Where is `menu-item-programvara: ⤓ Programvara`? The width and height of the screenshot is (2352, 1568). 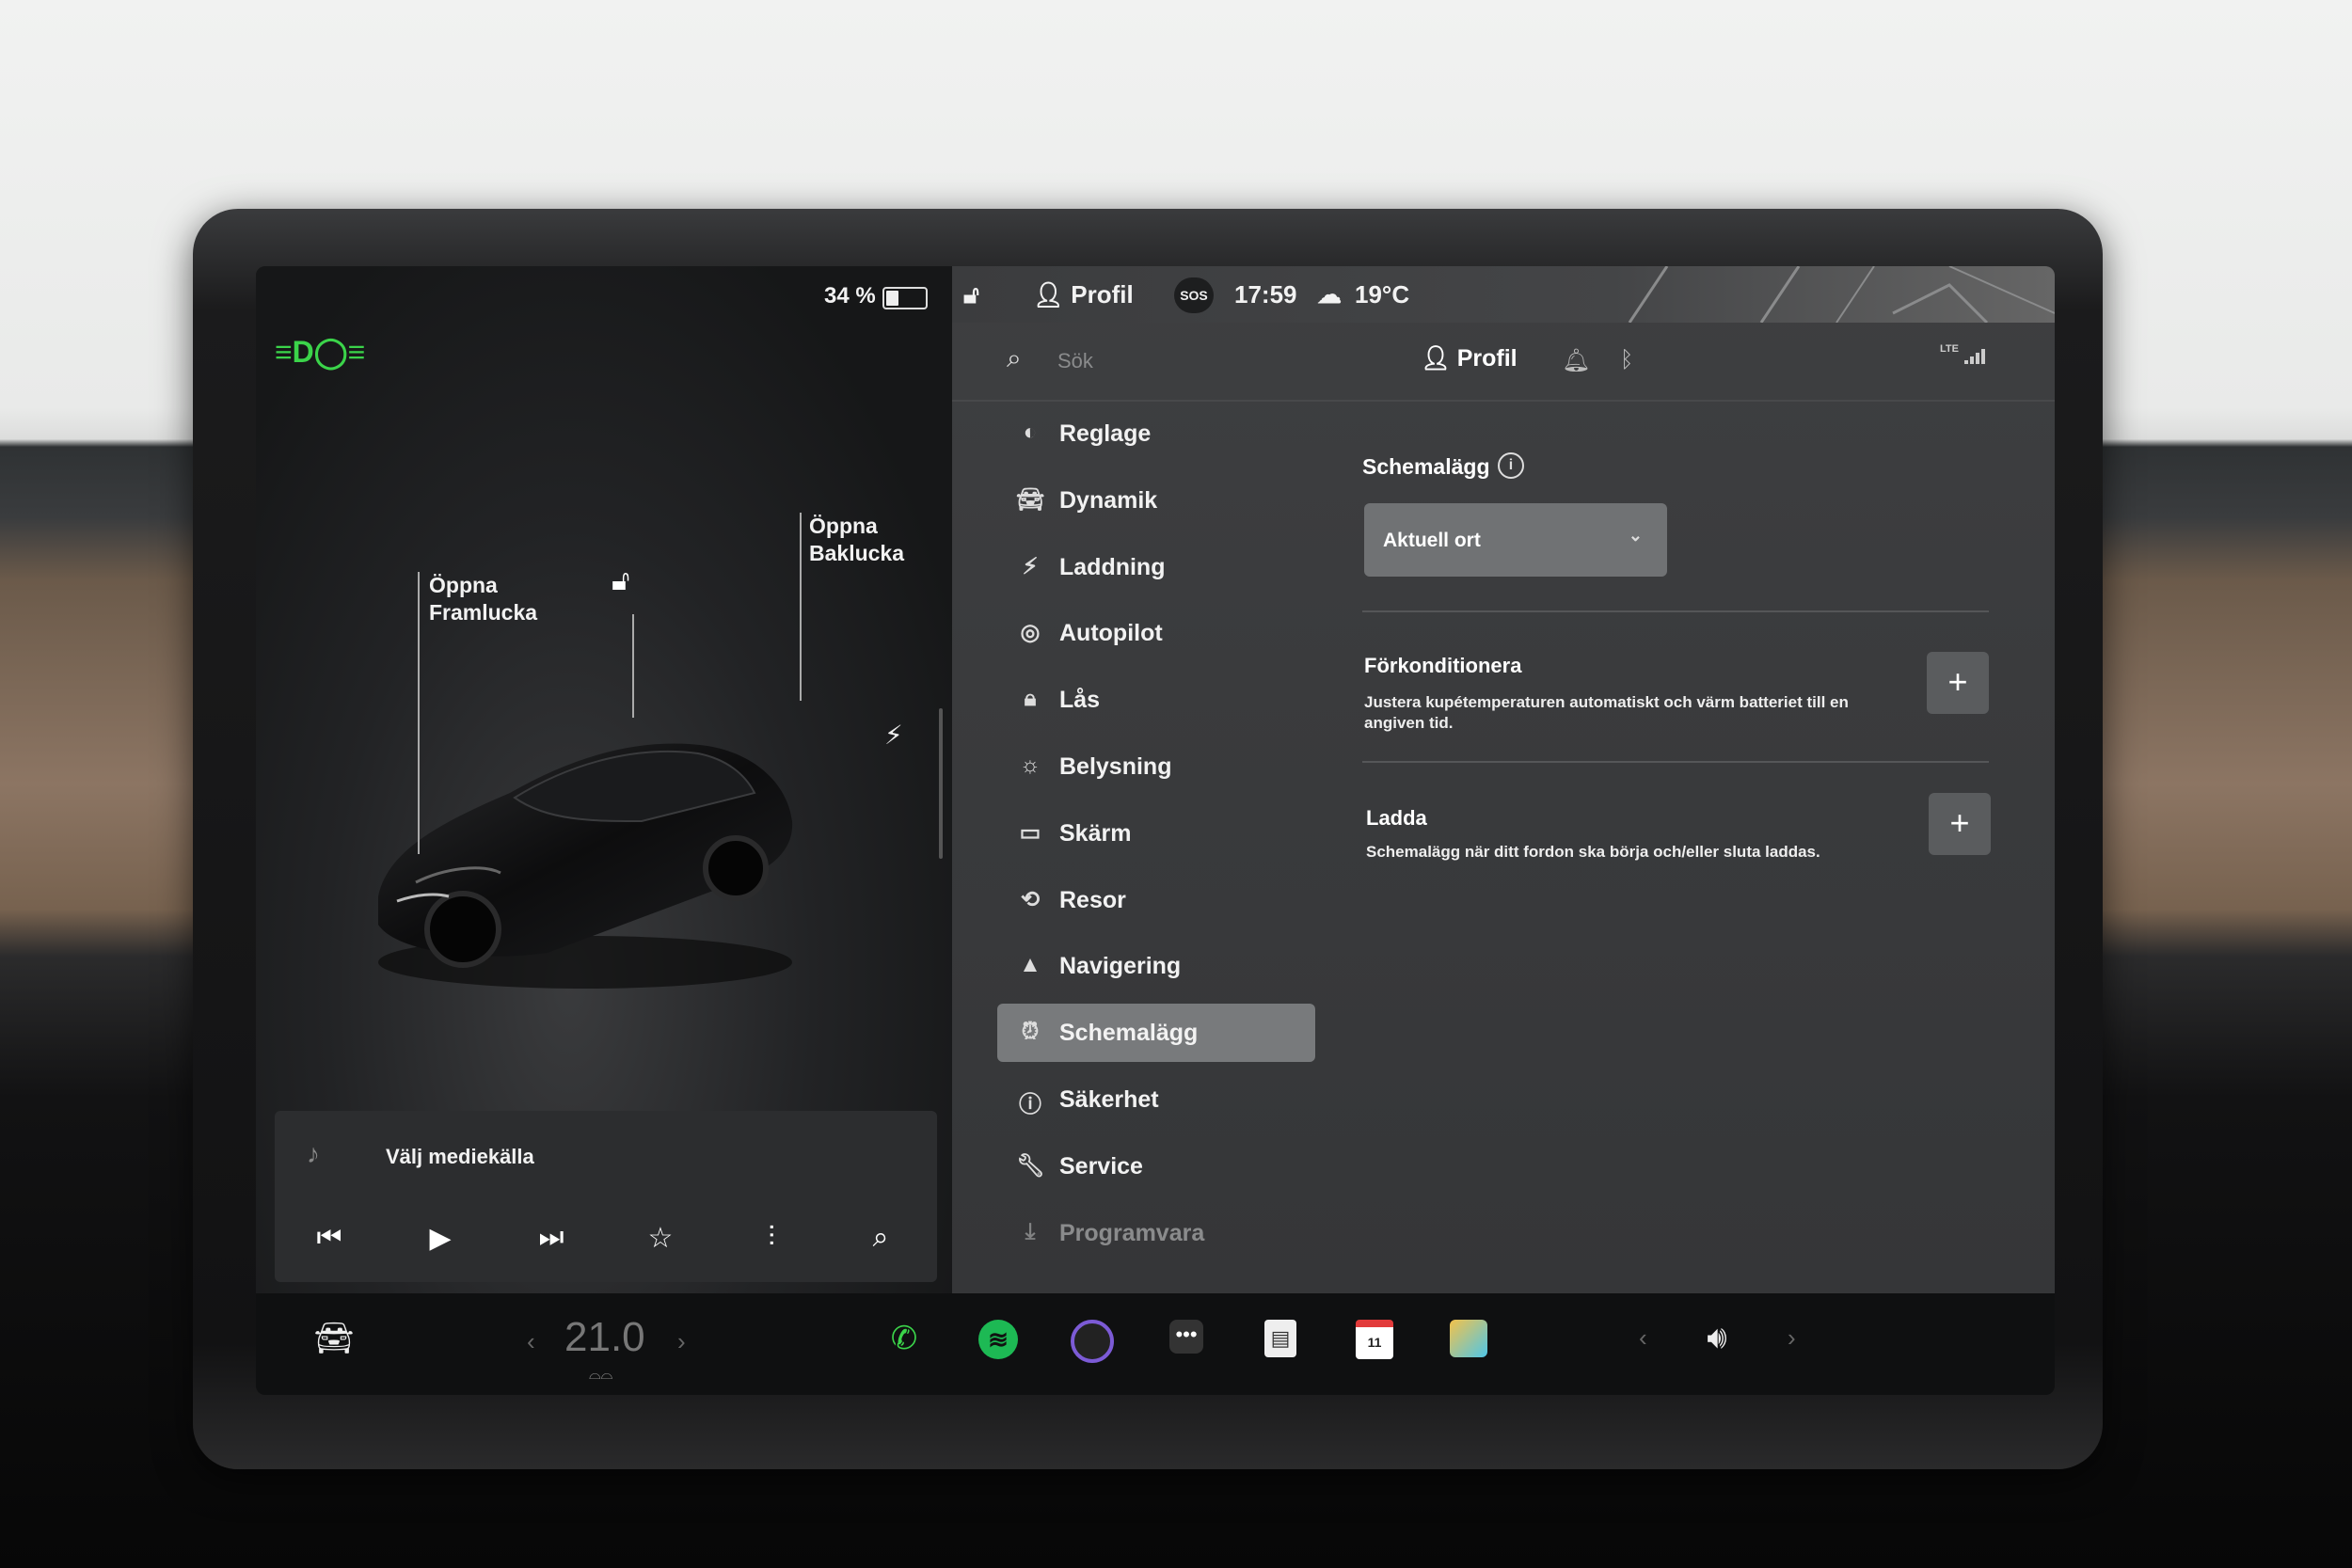
menu-item-programvara: ⤓ Programvara is located at coordinates (1156, 1233).